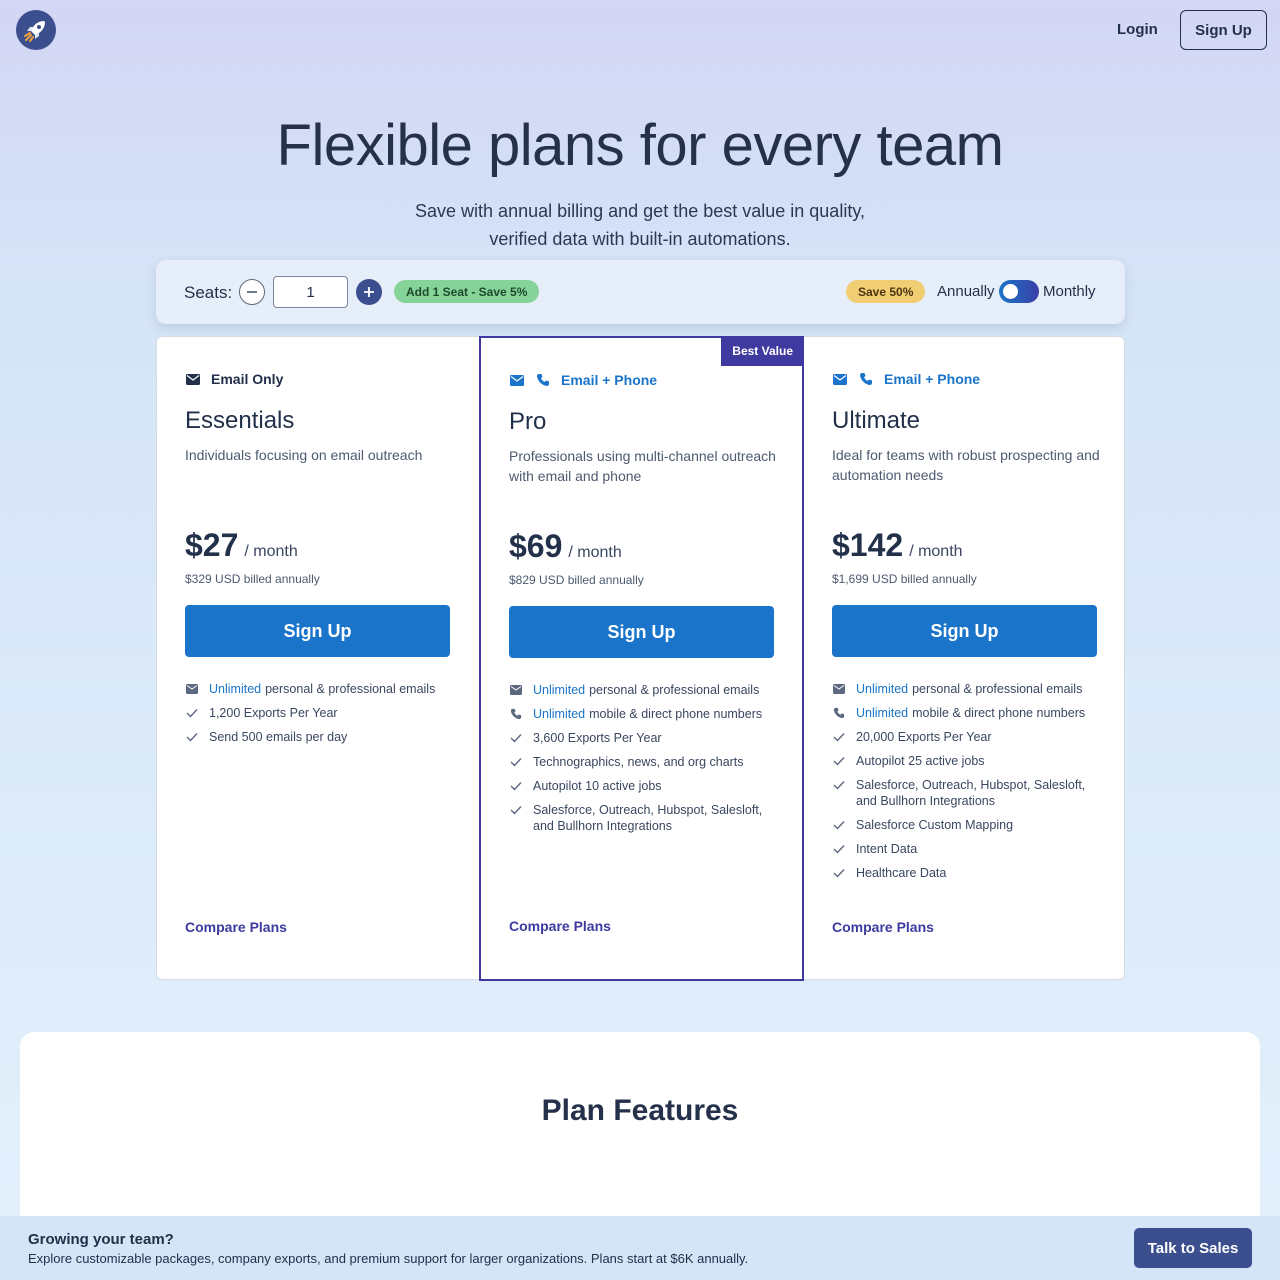  I want to click on login-link: Login, so click(1137, 29).